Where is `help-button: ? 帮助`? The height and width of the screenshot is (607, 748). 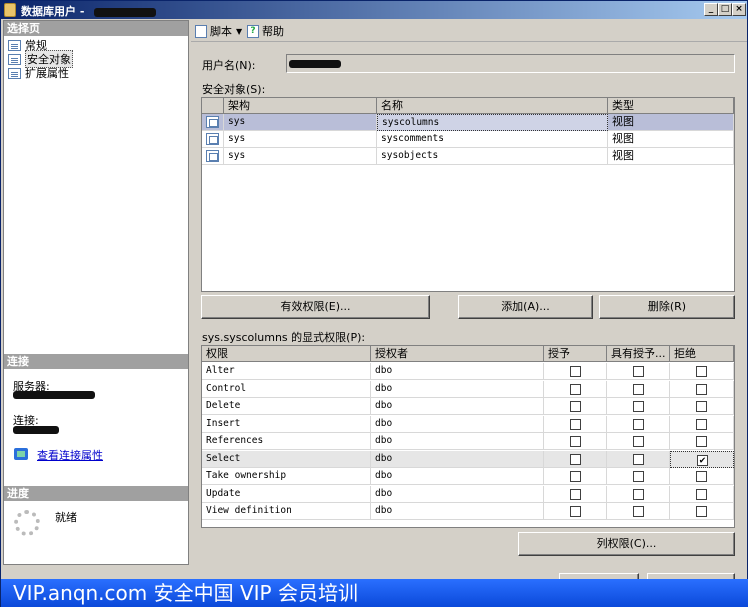
help-button: ? 帮助 is located at coordinates (265, 31).